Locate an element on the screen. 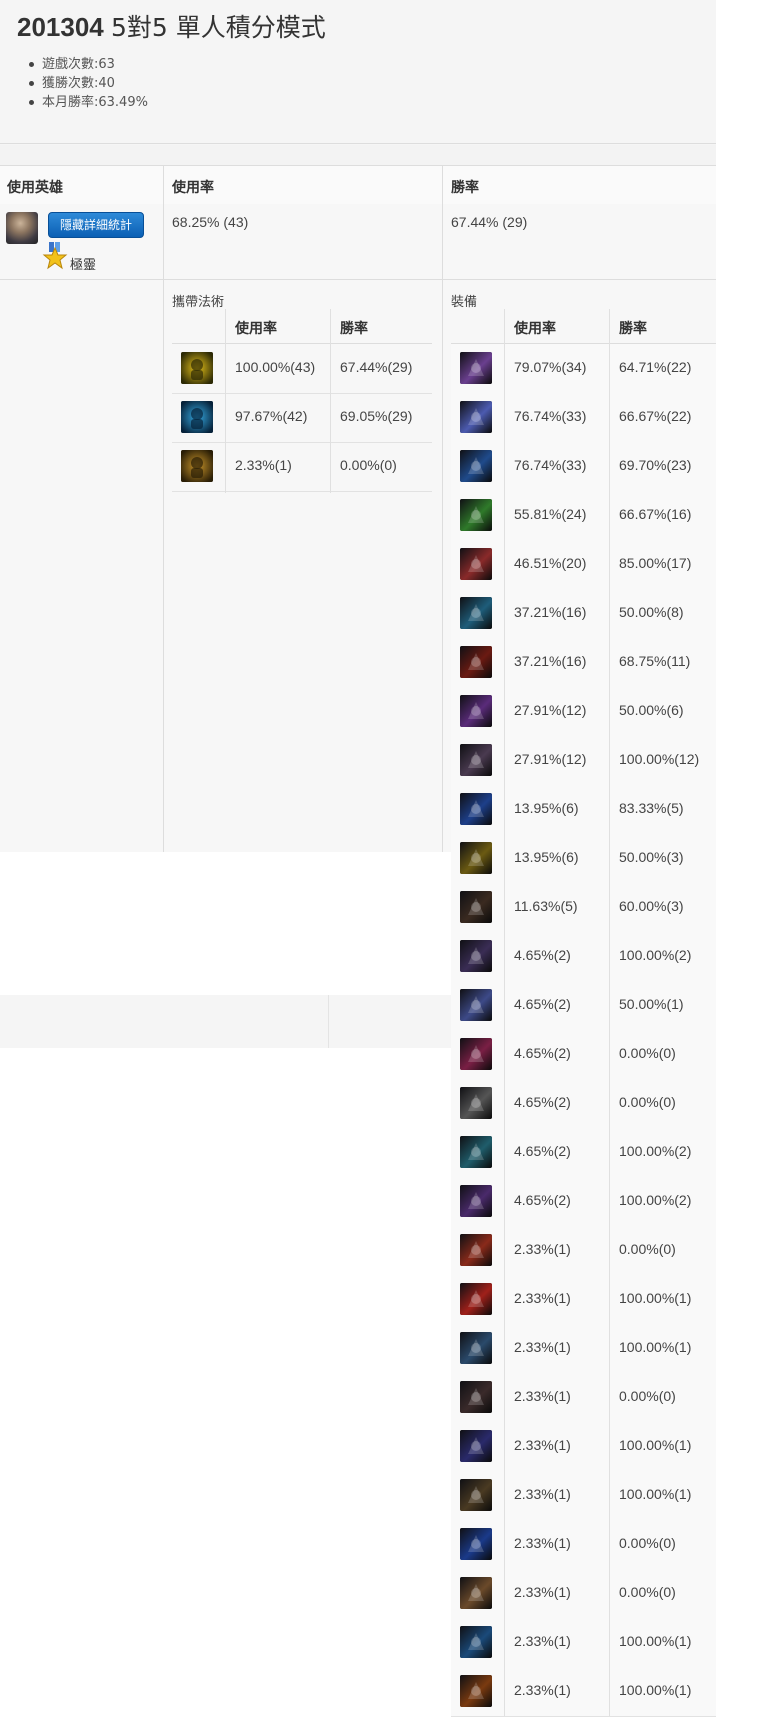  title-mode: 5對5 單人積分模式 is located at coordinates (218, 27).